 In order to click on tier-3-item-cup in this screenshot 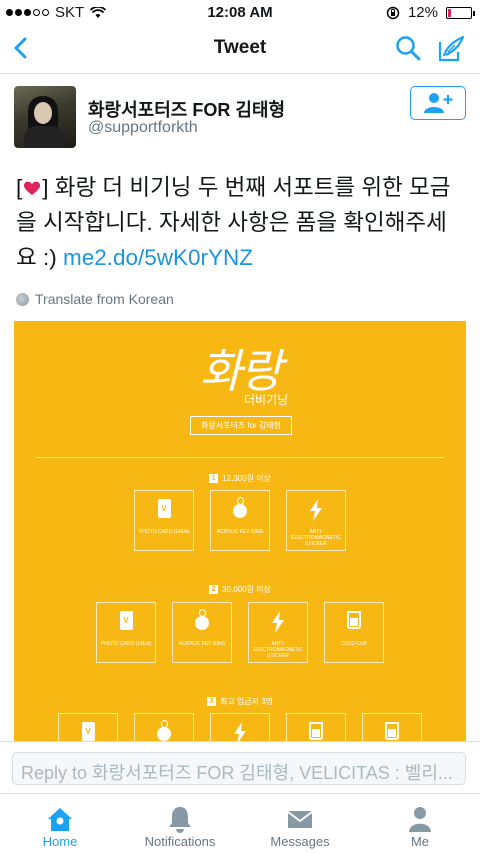, I will do `click(316, 727)`.